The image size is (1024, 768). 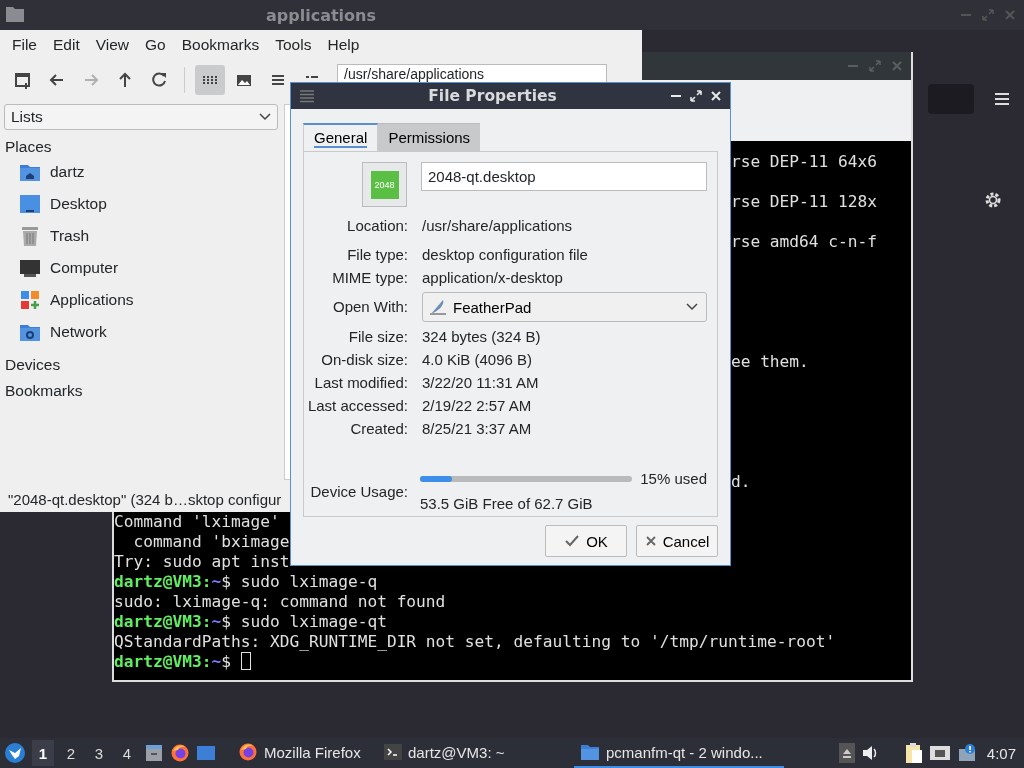 What do you see at coordinates (154, 753) in the screenshot?
I see `file-cabinet-icon` at bounding box center [154, 753].